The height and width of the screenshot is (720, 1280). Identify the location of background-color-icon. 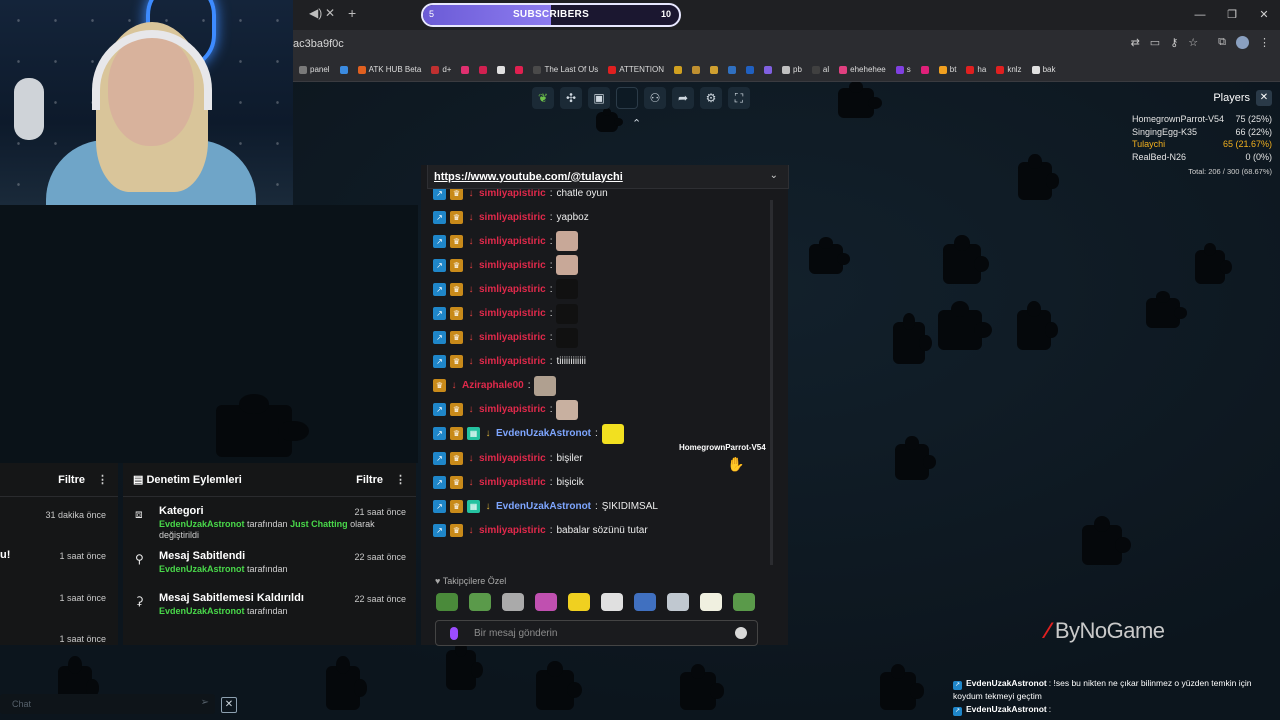
(627, 98).